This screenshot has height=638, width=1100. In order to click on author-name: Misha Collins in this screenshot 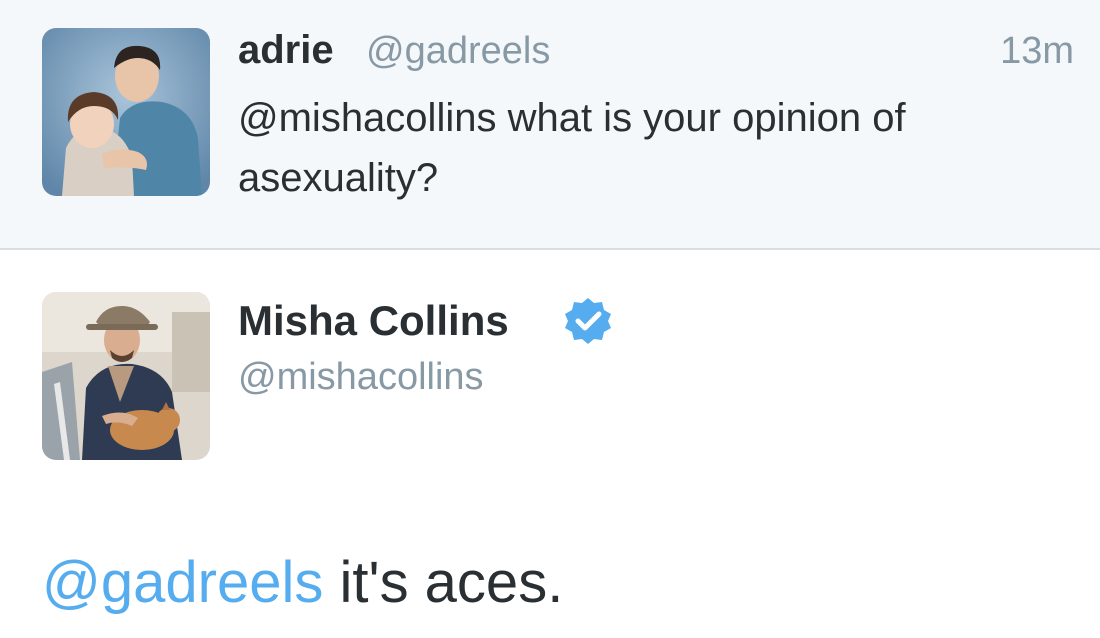, I will do `click(373, 321)`.